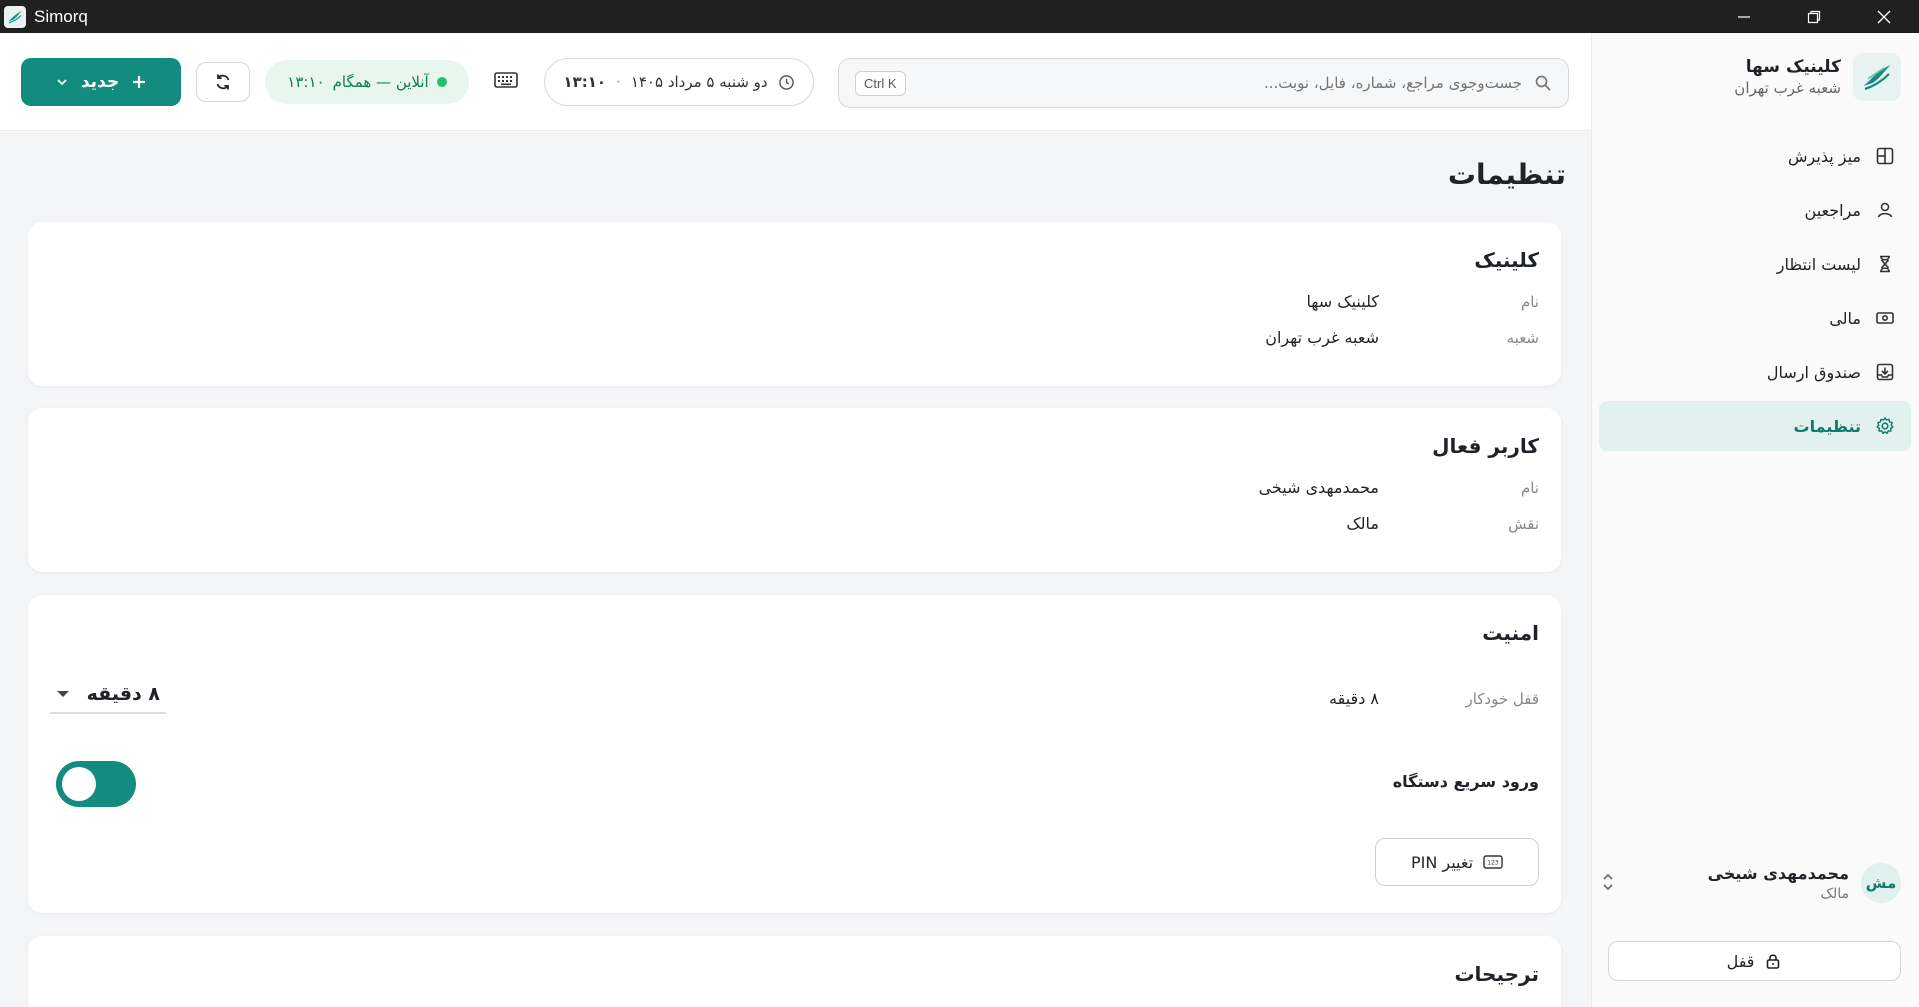  What do you see at coordinates (1755, 210) in the screenshot?
I see `sidebar-item-patients: مراجعین` at bounding box center [1755, 210].